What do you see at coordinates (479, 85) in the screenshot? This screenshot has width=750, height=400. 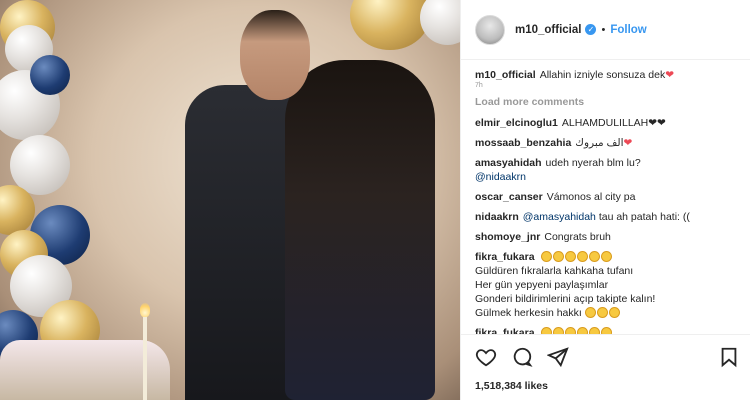 I see `caption-time: 7h` at bounding box center [479, 85].